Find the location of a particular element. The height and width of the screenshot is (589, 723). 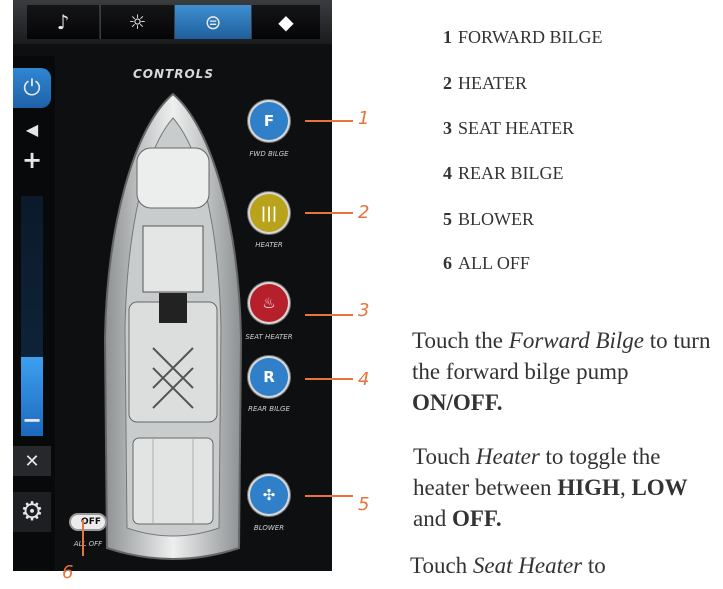

volume-up-button: + is located at coordinates (32, 160).